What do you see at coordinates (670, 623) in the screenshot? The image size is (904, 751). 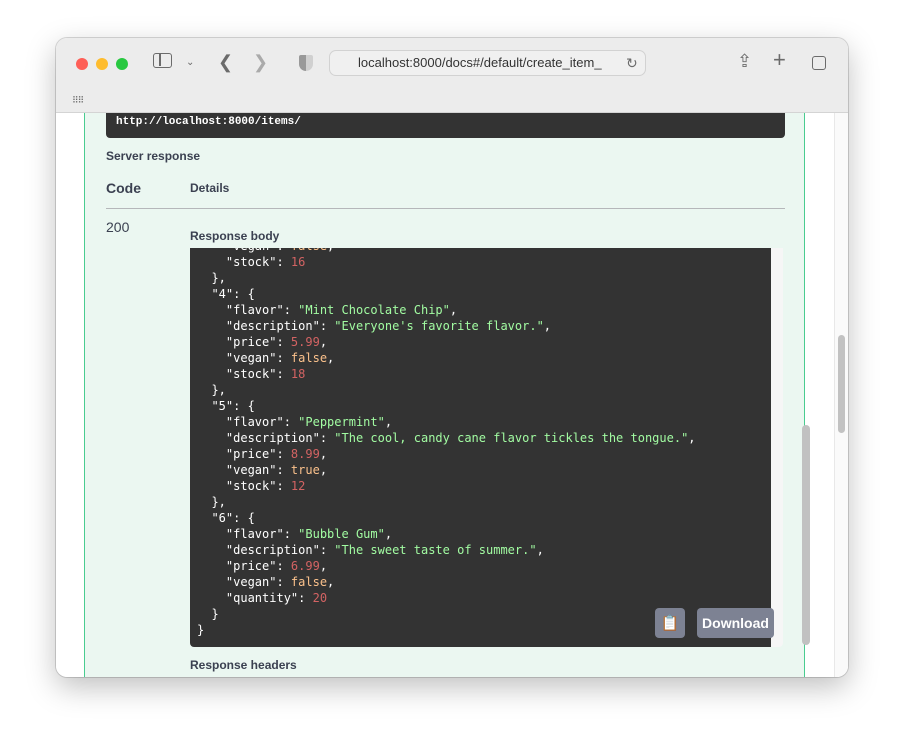 I see `copy-button: 📋` at bounding box center [670, 623].